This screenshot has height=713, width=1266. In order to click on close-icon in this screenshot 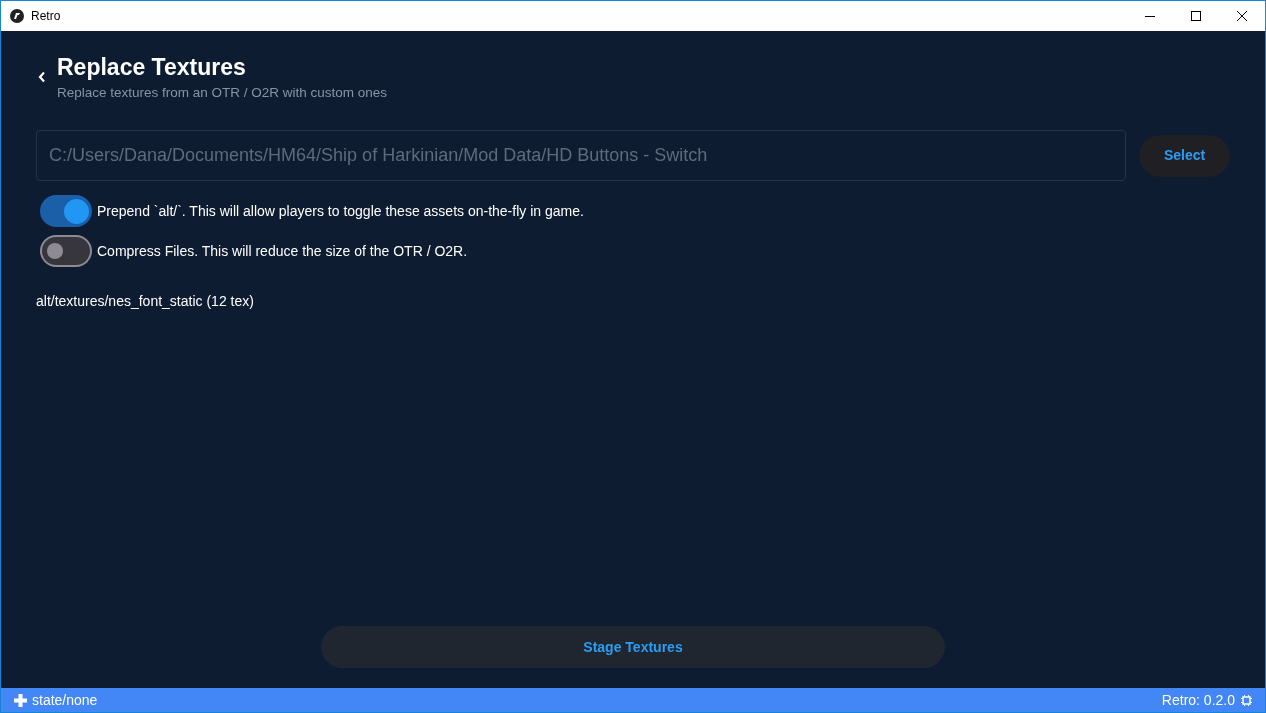, I will do `click(1242, 16)`.